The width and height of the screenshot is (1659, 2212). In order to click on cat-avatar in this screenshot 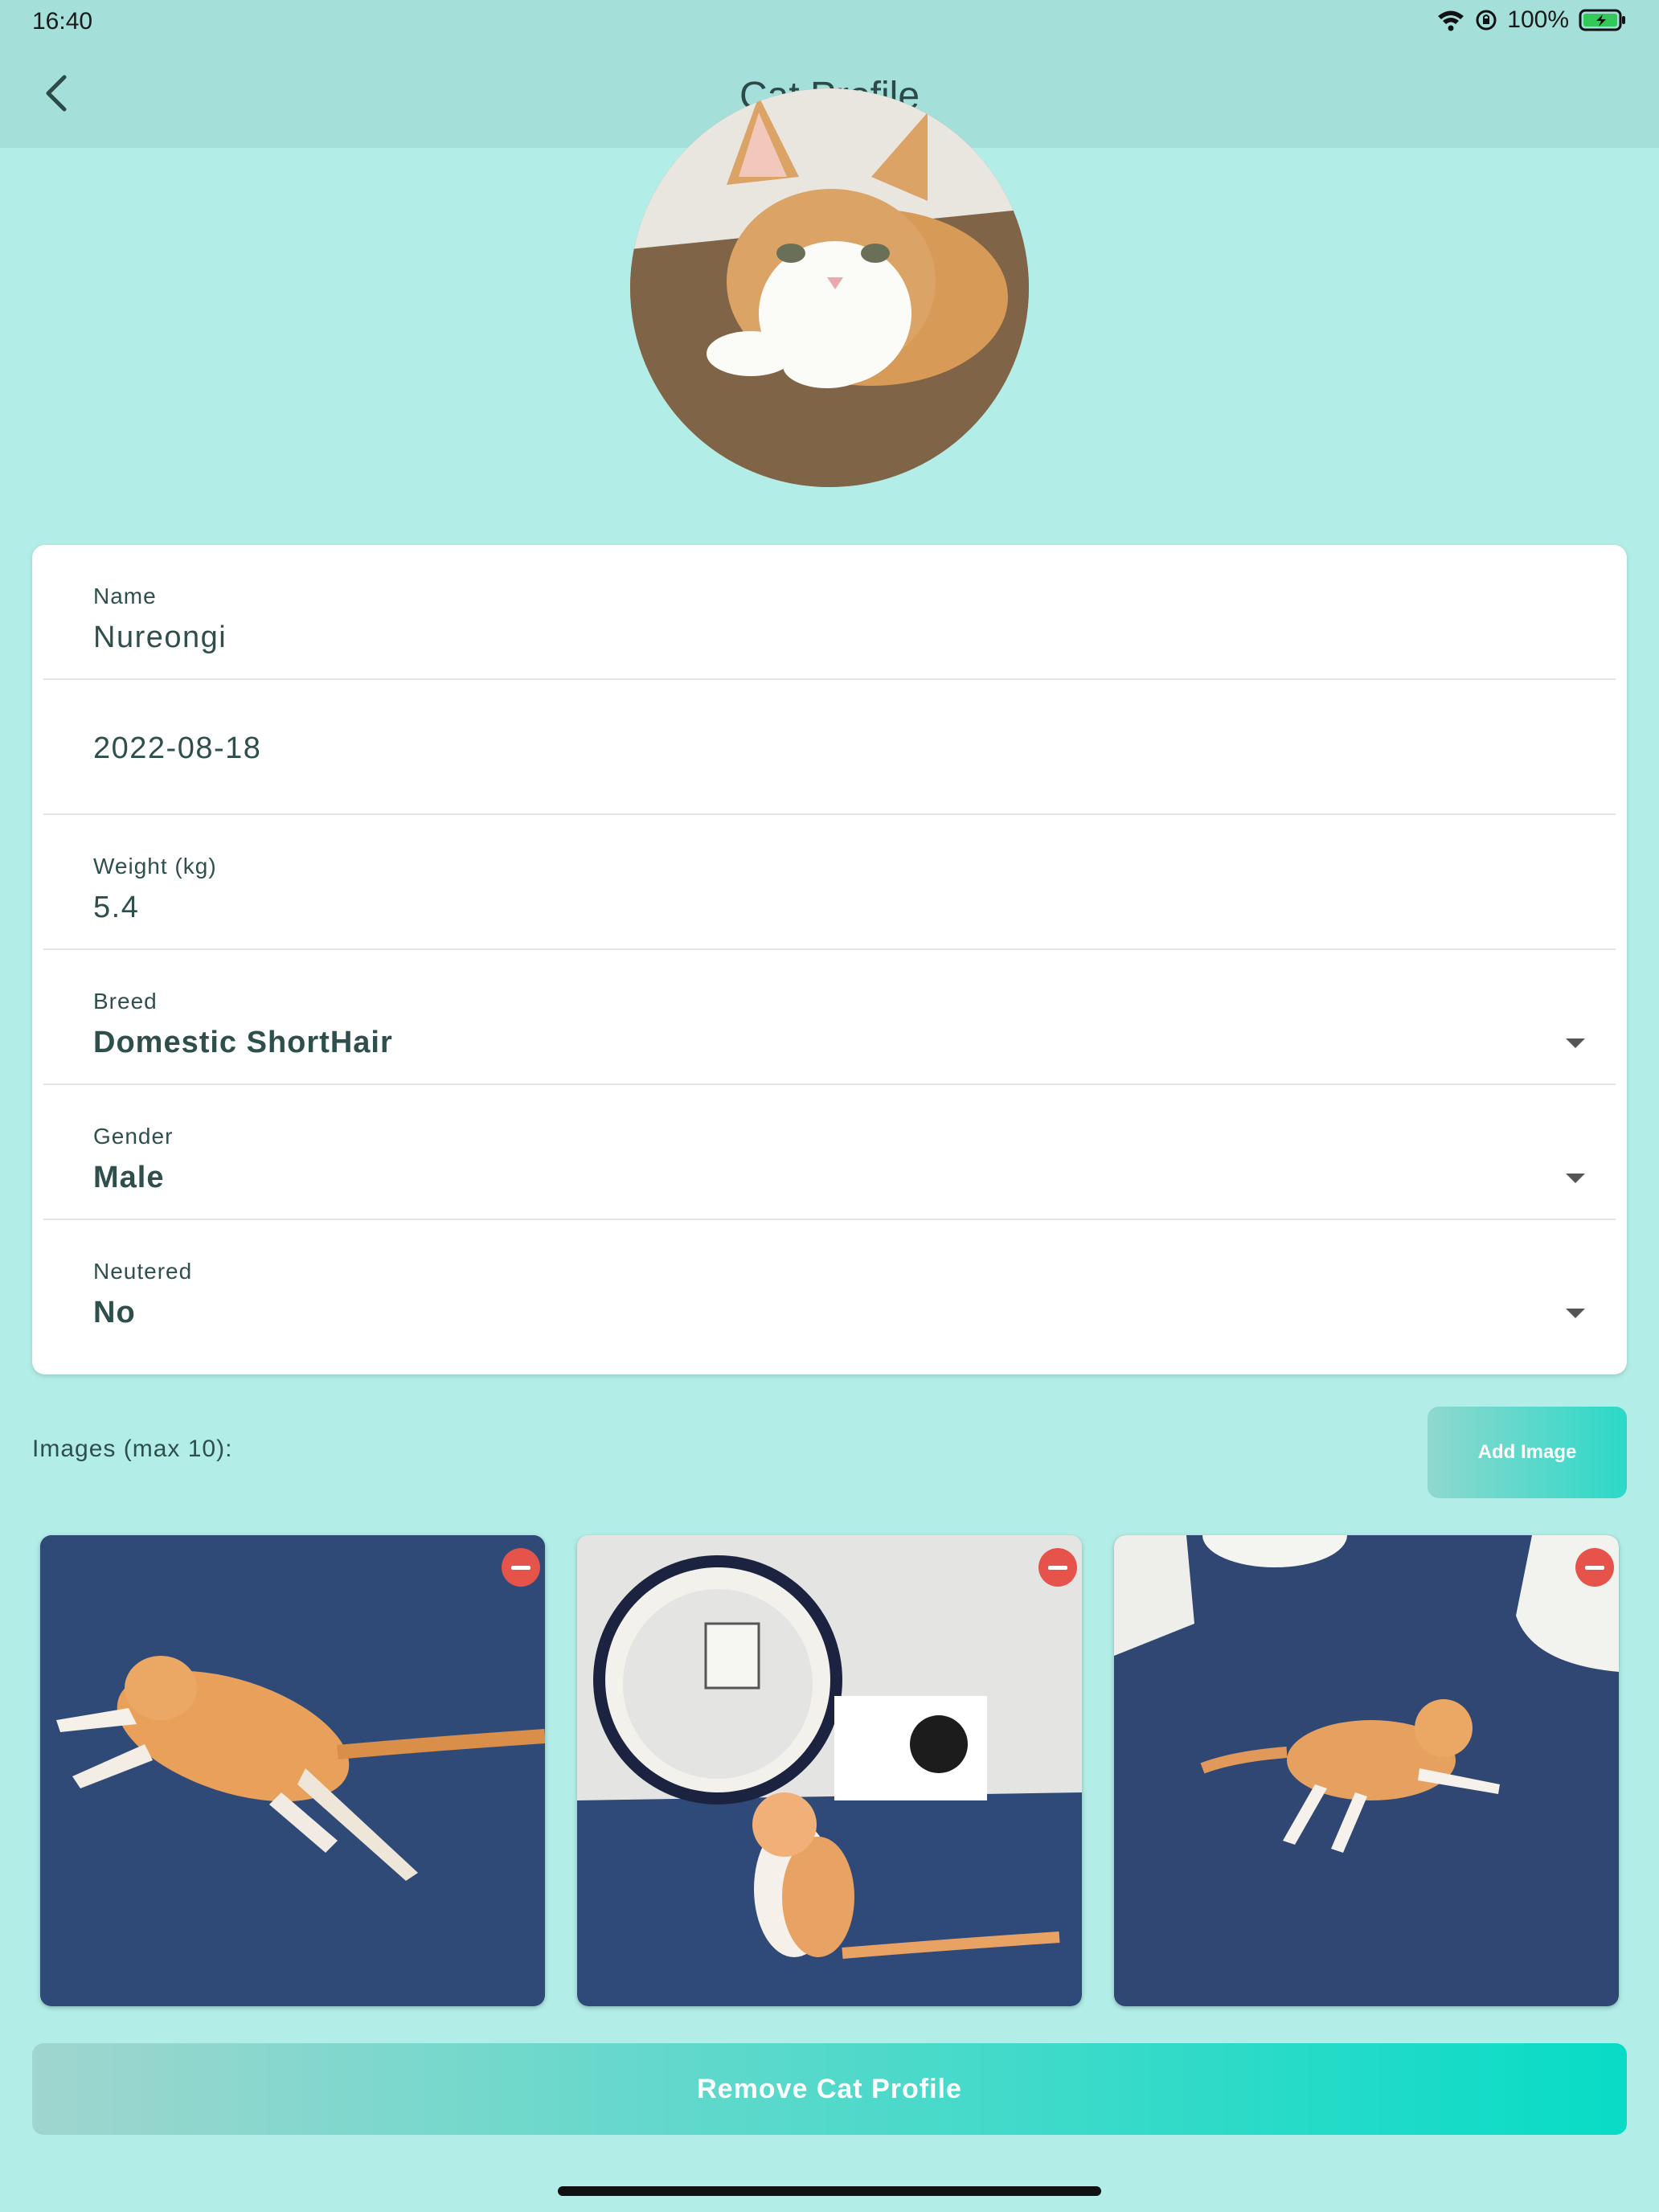, I will do `click(829, 287)`.